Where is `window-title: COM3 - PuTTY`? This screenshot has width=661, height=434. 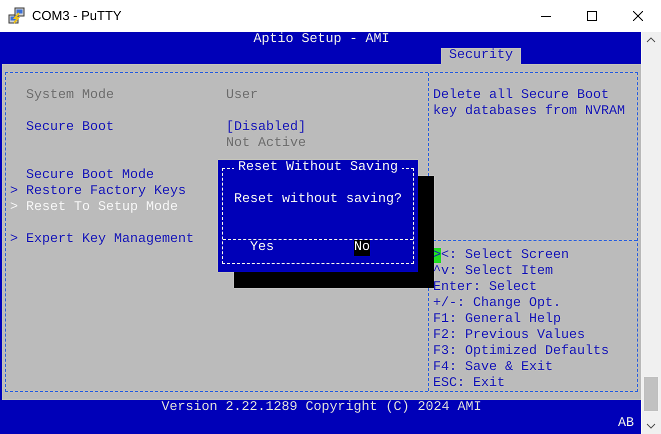 window-title: COM3 - PuTTY is located at coordinates (77, 16).